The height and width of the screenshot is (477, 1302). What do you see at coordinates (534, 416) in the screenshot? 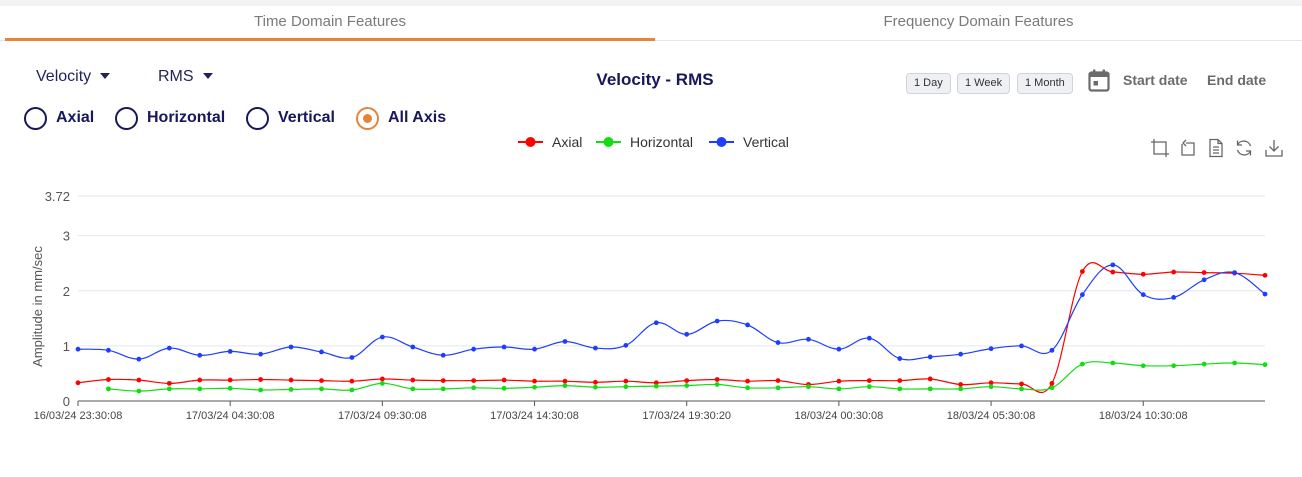
I see `x-tick-label: 17/03/24 14:30:08` at bounding box center [534, 416].